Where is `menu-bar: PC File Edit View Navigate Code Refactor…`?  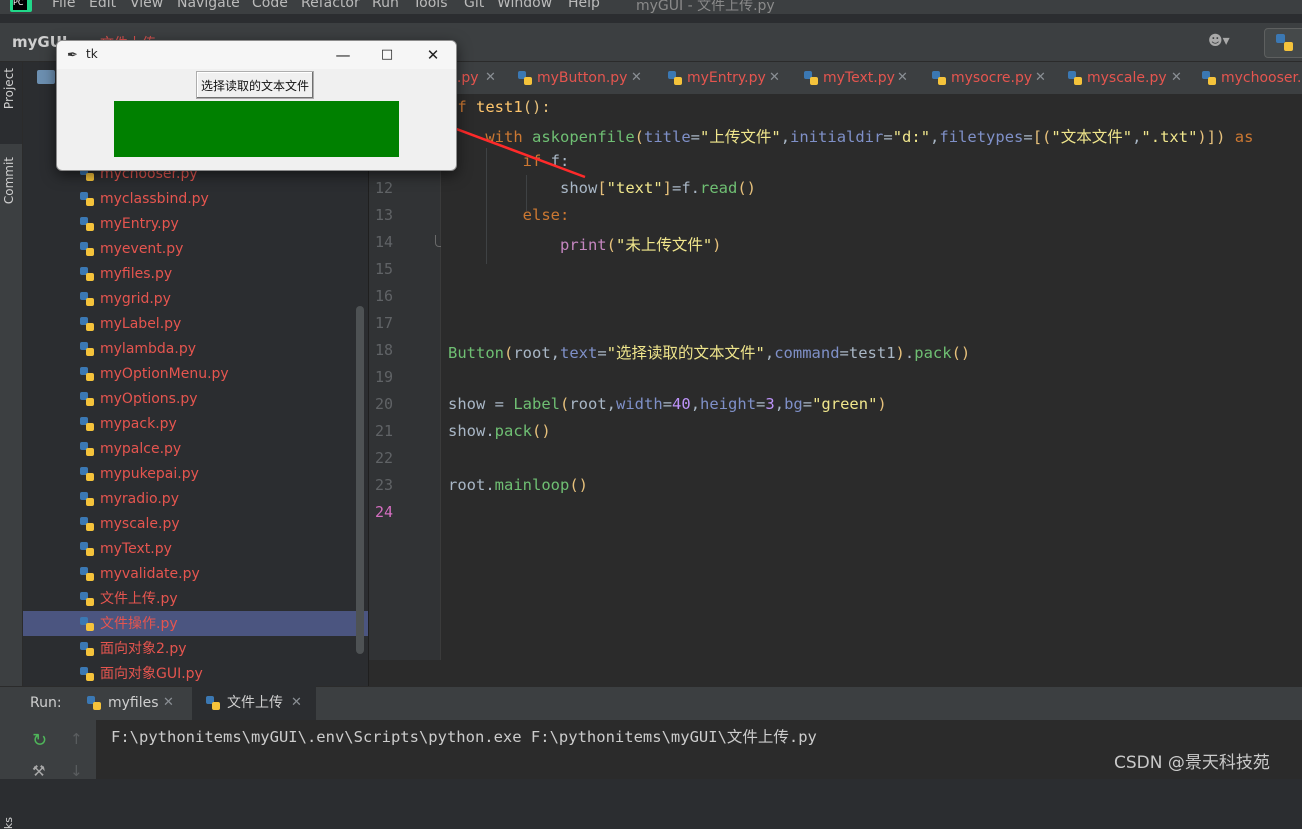 menu-bar: PC File Edit View Navigate Code Refactor… is located at coordinates (651, 7).